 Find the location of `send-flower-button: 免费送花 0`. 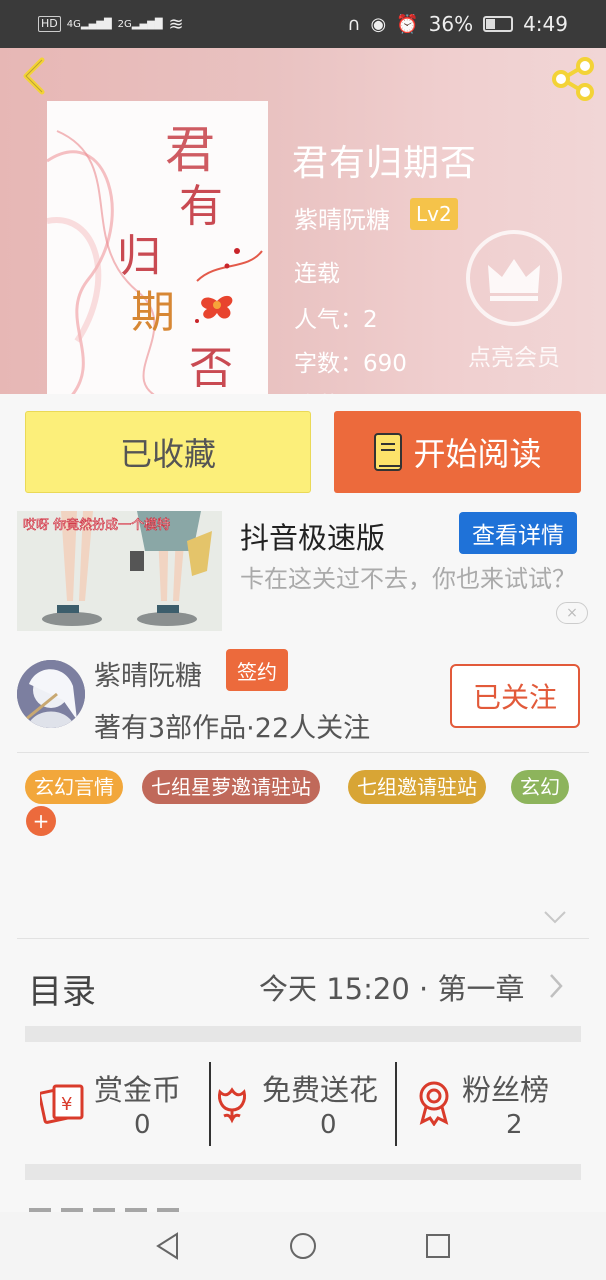

send-flower-button: 免费送花 0 is located at coordinates (304, 1103).